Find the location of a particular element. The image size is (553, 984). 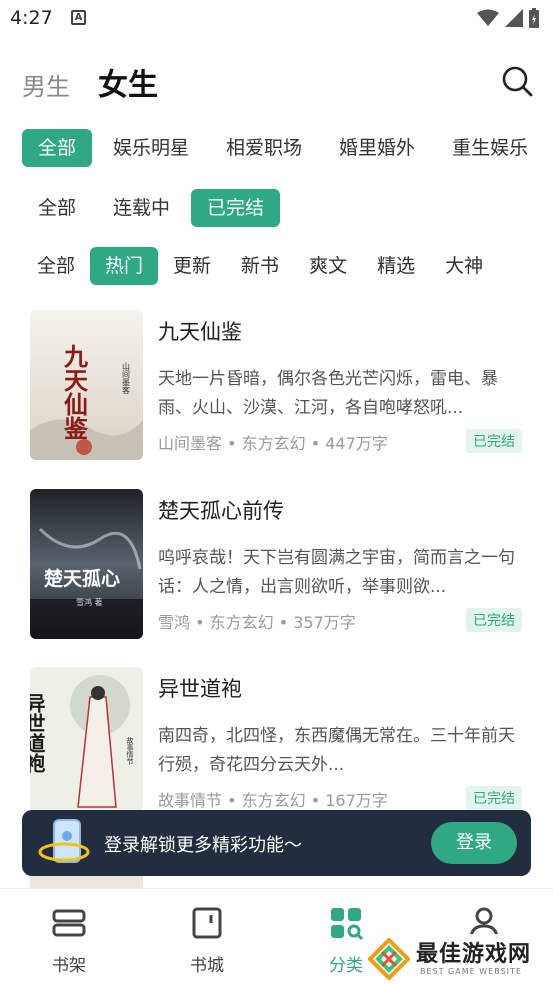

tab-female-label: 女生 is located at coordinates (128, 85).